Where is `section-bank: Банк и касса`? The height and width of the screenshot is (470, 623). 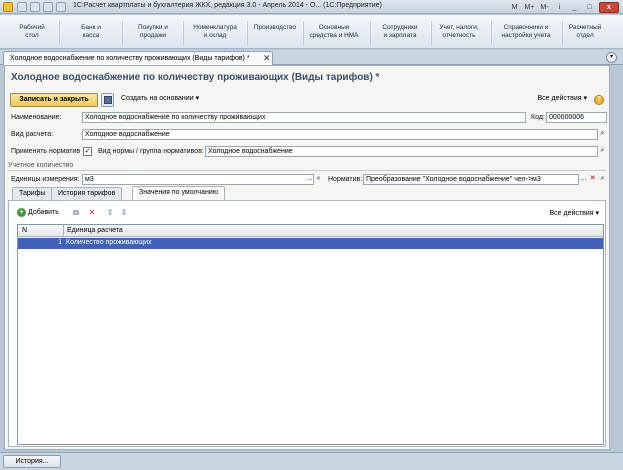
section-bank: Банк и касса is located at coordinates (91, 32).